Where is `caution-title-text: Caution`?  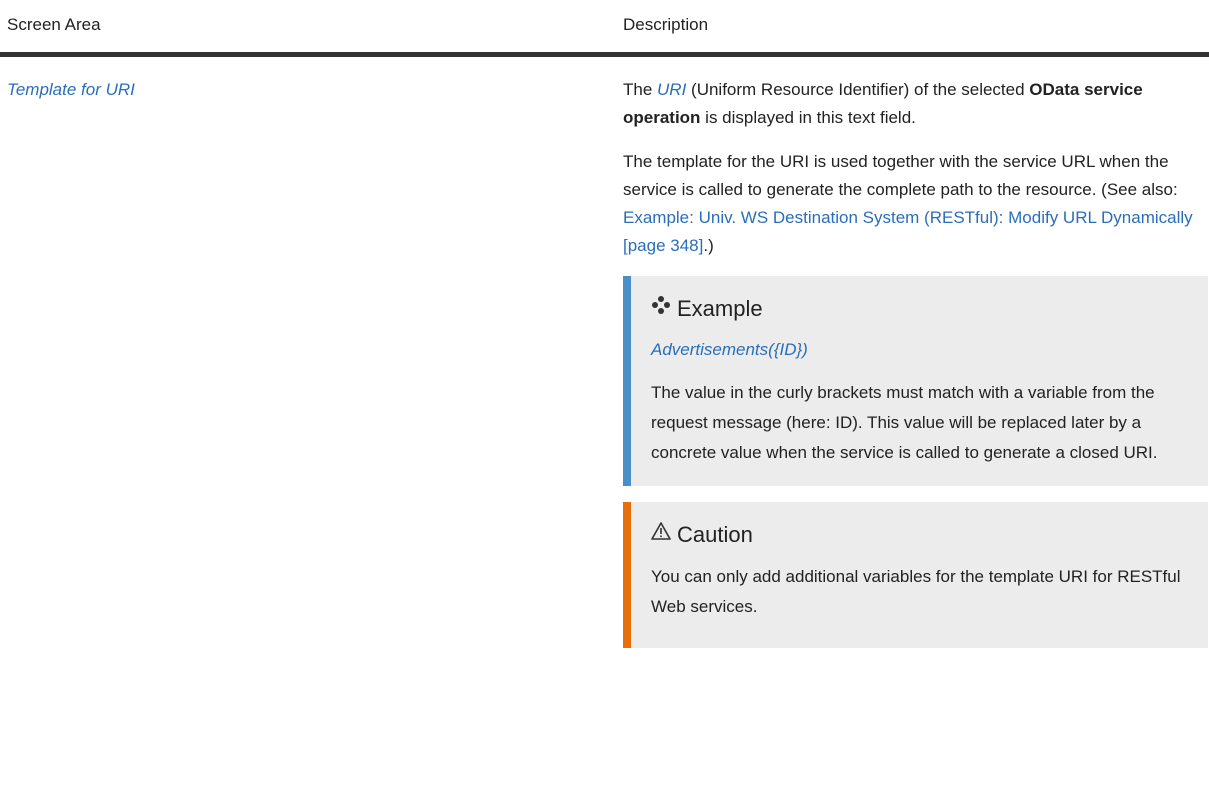 caution-title-text: Caution is located at coordinates (715, 534).